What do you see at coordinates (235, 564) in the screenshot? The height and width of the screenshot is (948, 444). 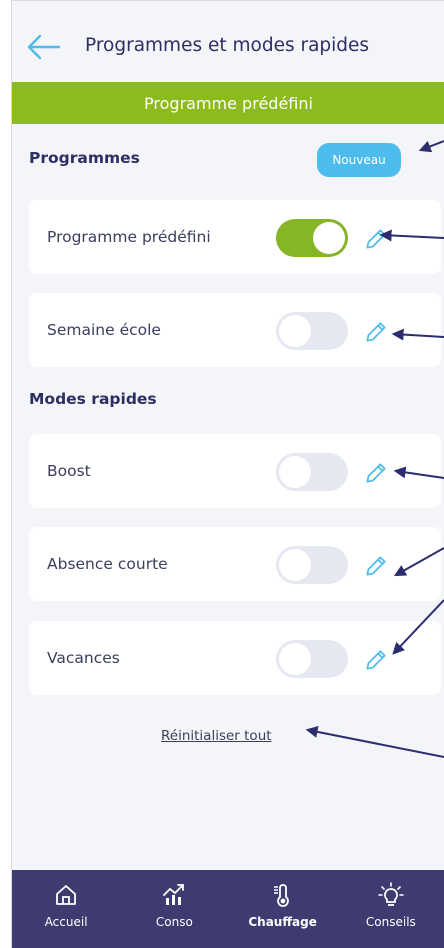 I see `mode-card: Absence courte` at bounding box center [235, 564].